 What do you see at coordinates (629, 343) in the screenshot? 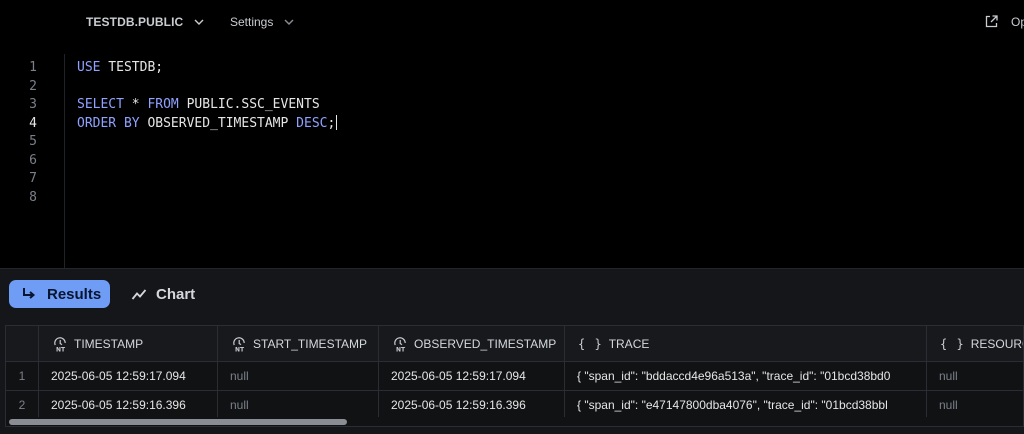
I see `column-header-label: TRACE` at bounding box center [629, 343].